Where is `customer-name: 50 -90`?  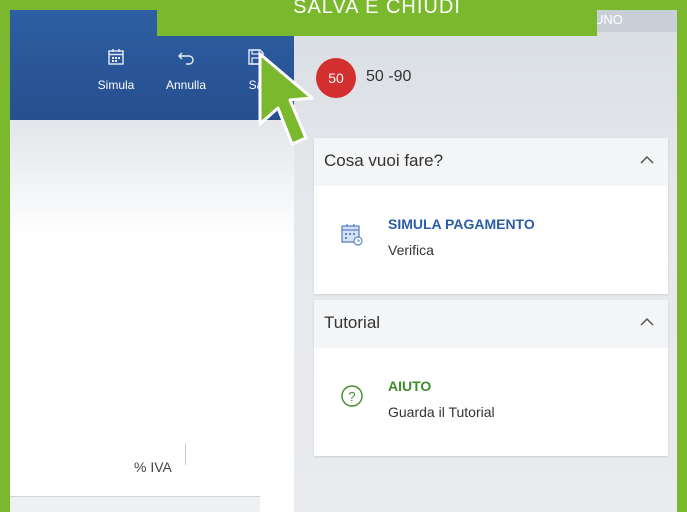 customer-name: 50 -90 is located at coordinates (389, 76).